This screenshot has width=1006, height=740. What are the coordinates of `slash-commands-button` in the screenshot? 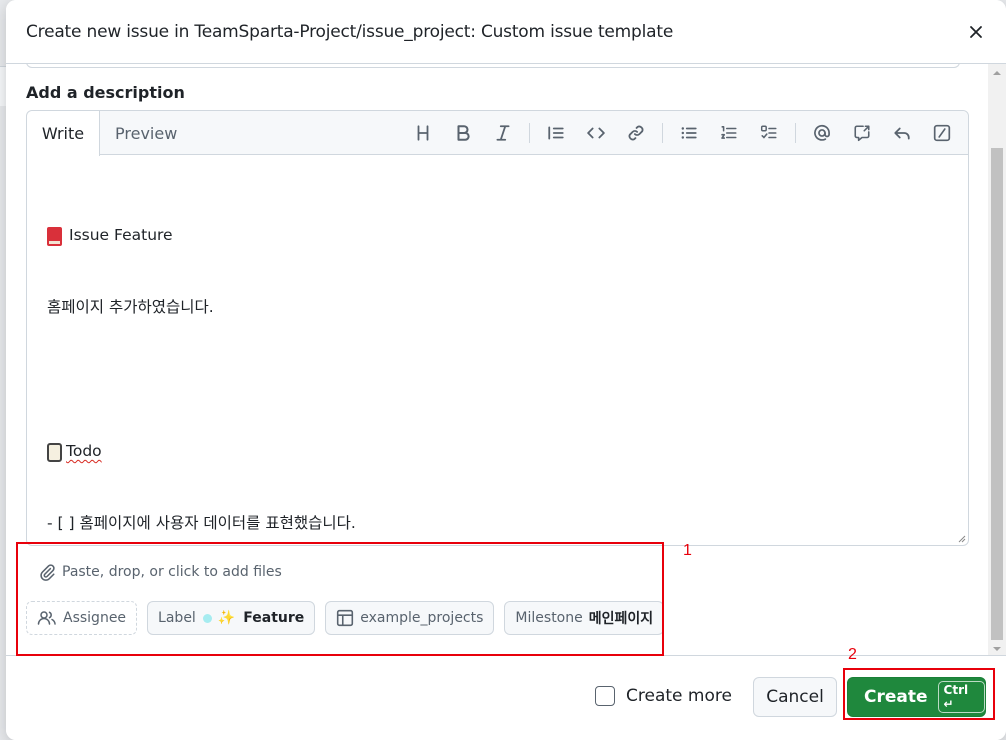 It's located at (942, 133).